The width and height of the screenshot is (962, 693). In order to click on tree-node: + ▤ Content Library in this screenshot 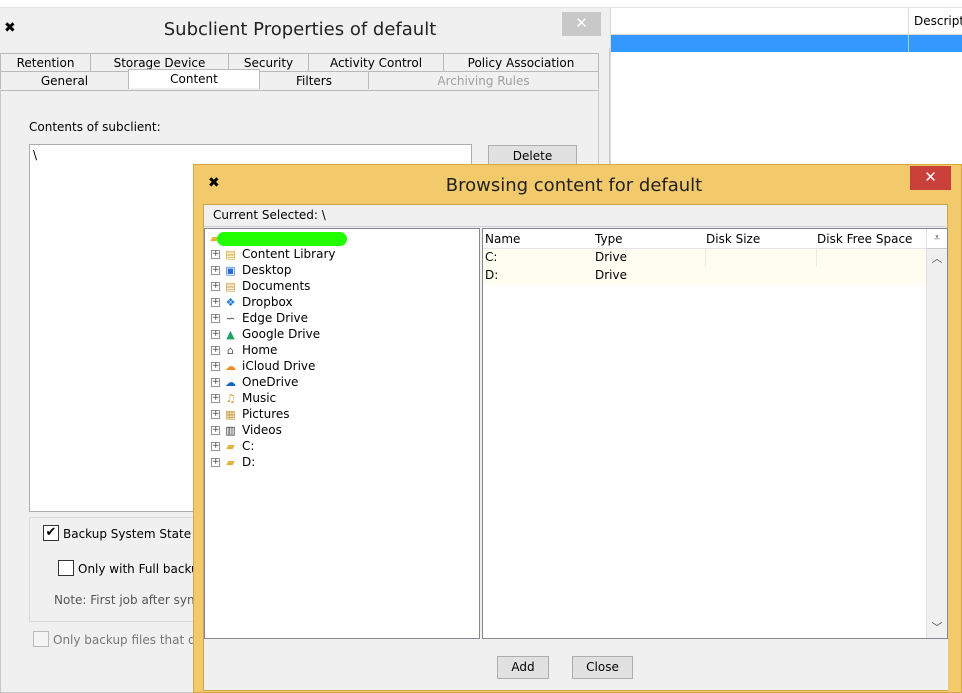, I will do `click(273, 255)`.